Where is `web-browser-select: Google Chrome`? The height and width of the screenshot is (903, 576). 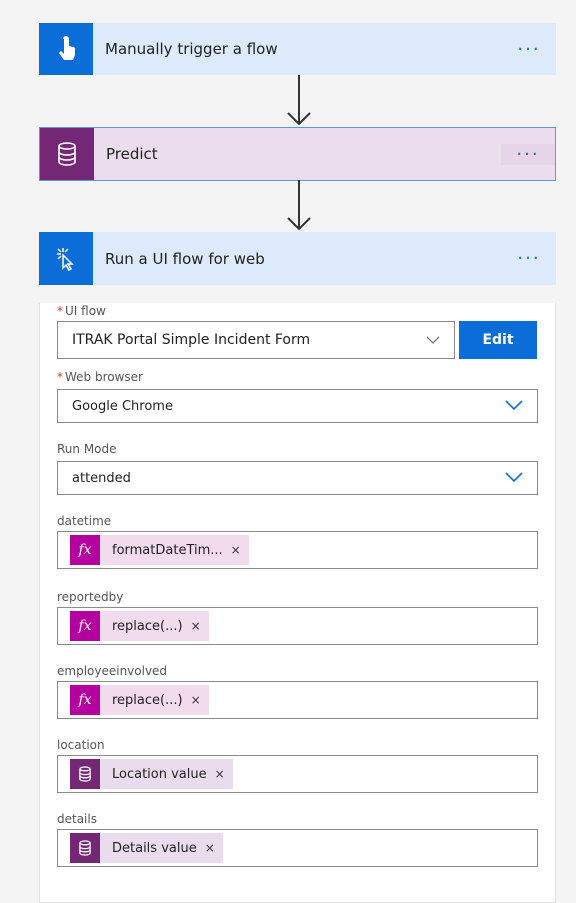 web-browser-select: Google Chrome is located at coordinates (297, 406).